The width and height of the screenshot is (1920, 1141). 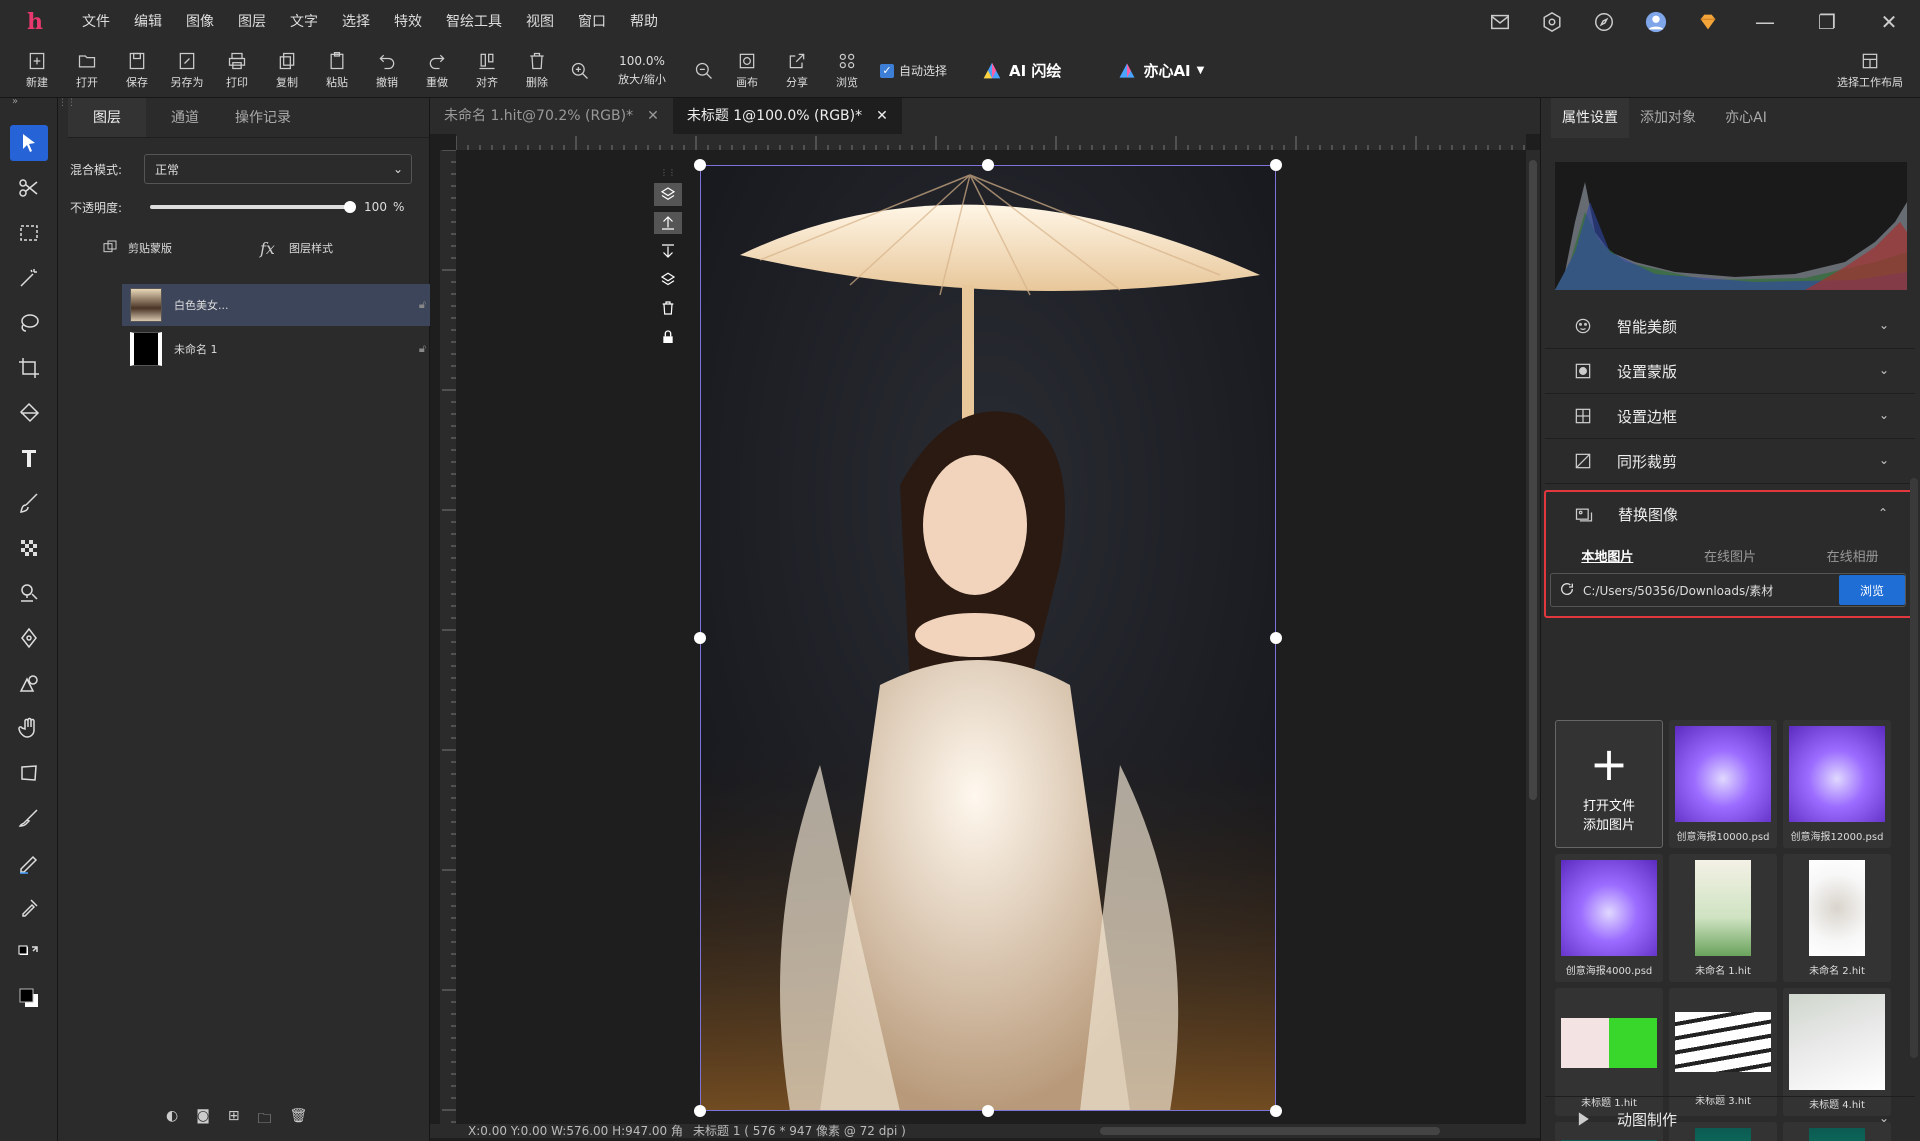 I want to click on pencil-tool, so click(x=29, y=862).